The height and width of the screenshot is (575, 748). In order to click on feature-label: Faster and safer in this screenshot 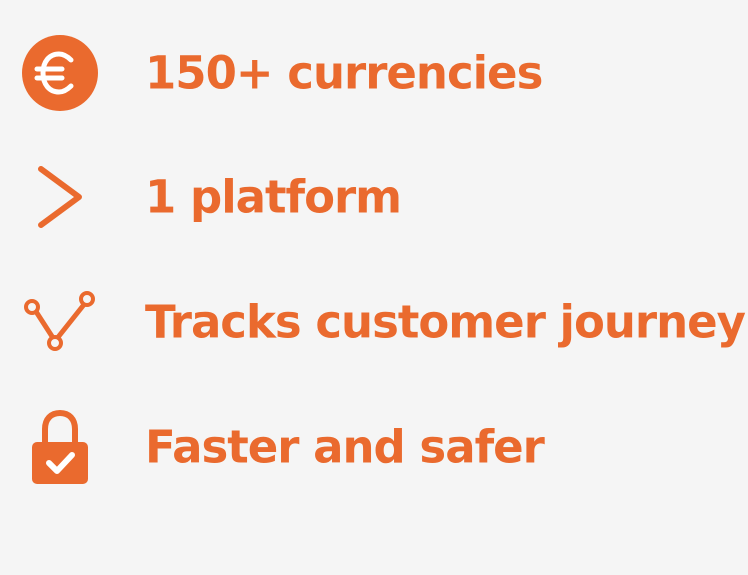, I will do `click(345, 447)`.